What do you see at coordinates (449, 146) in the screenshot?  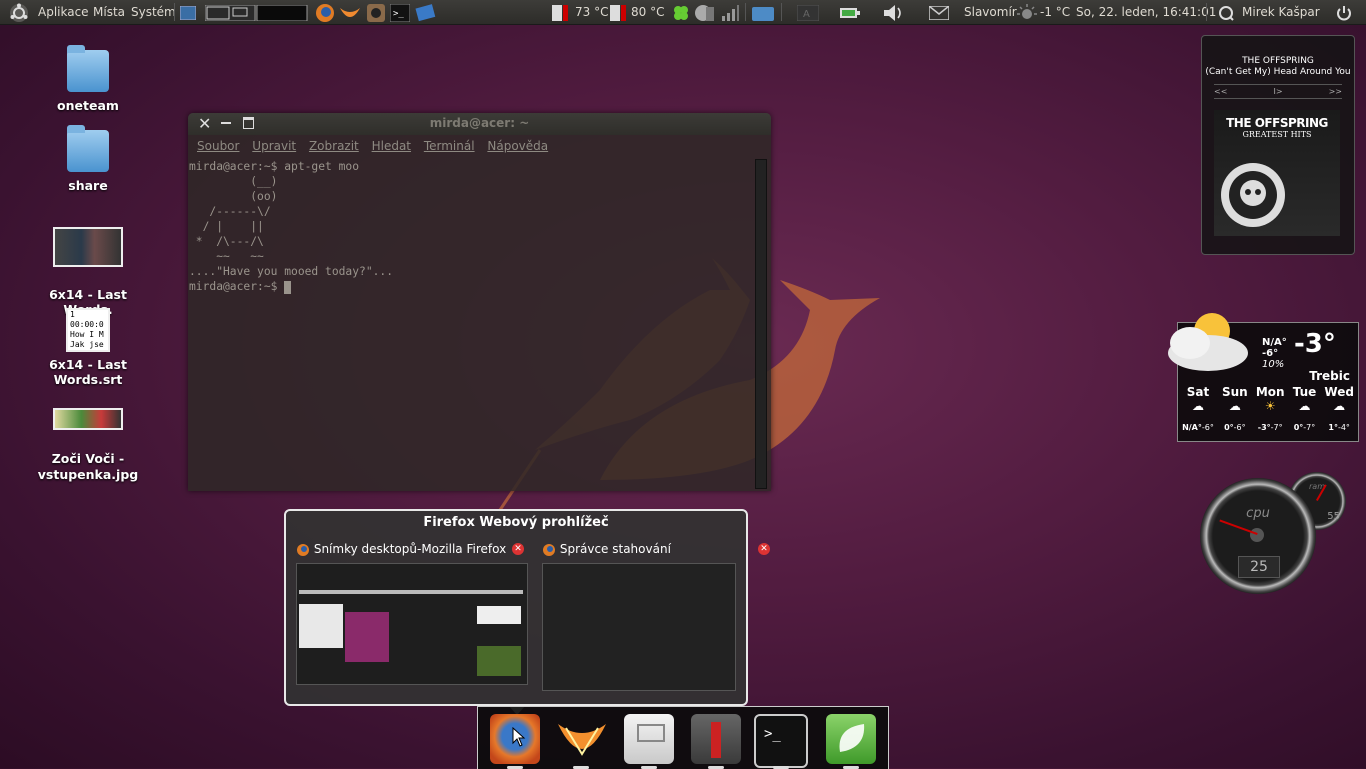 I see `menu-terminal: Terminál` at bounding box center [449, 146].